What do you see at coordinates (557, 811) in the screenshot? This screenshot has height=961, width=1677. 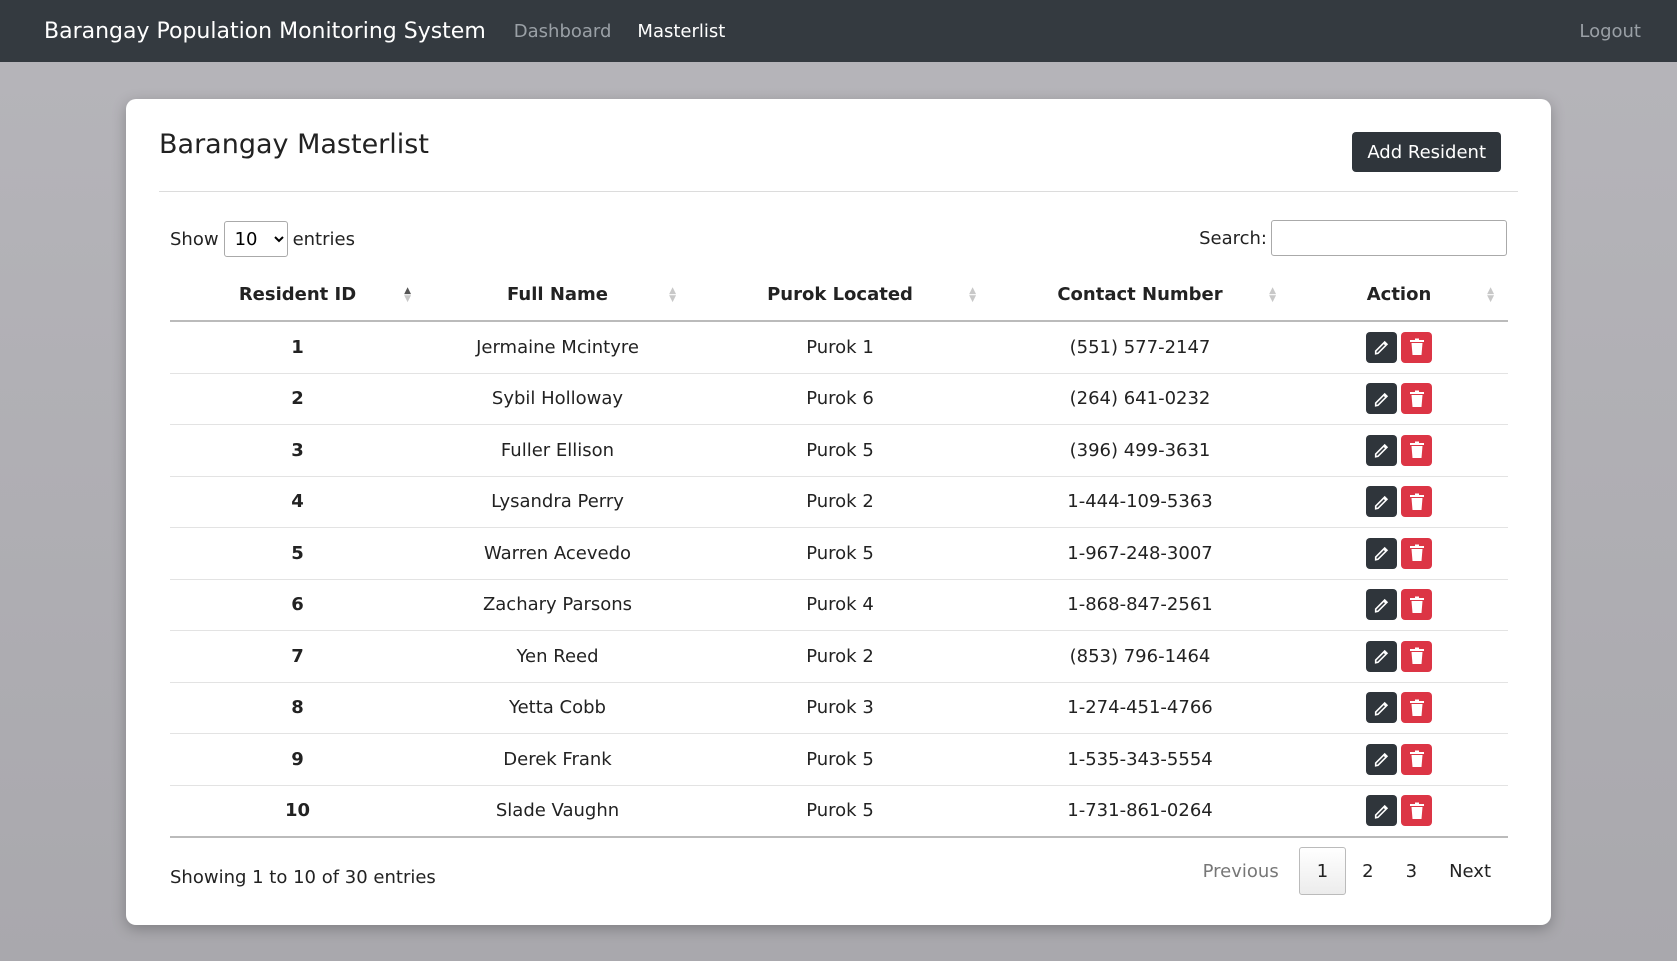 I see `full-name-cell: Slade Vaughn` at bounding box center [557, 811].